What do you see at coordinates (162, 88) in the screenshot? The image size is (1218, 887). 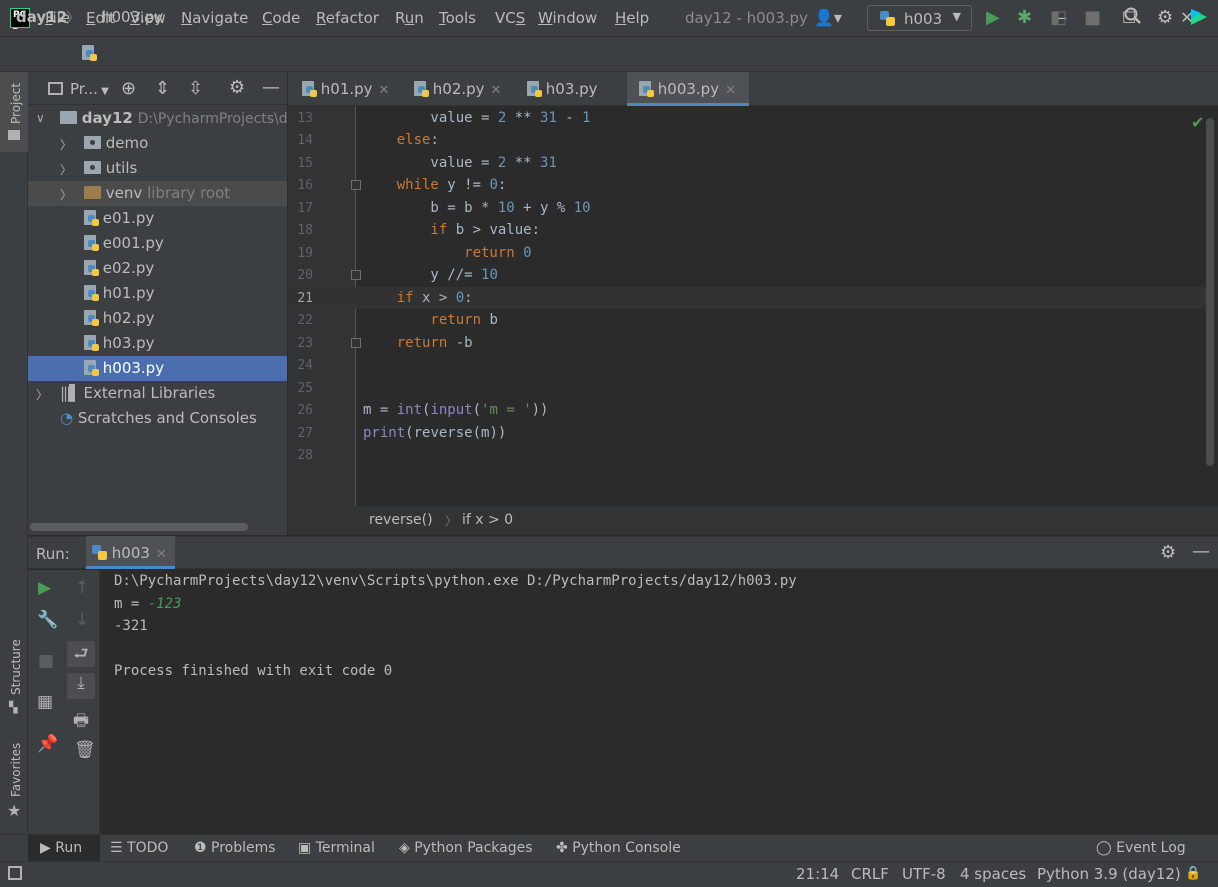 I see `expand-all-icon: ⇕` at bounding box center [162, 88].